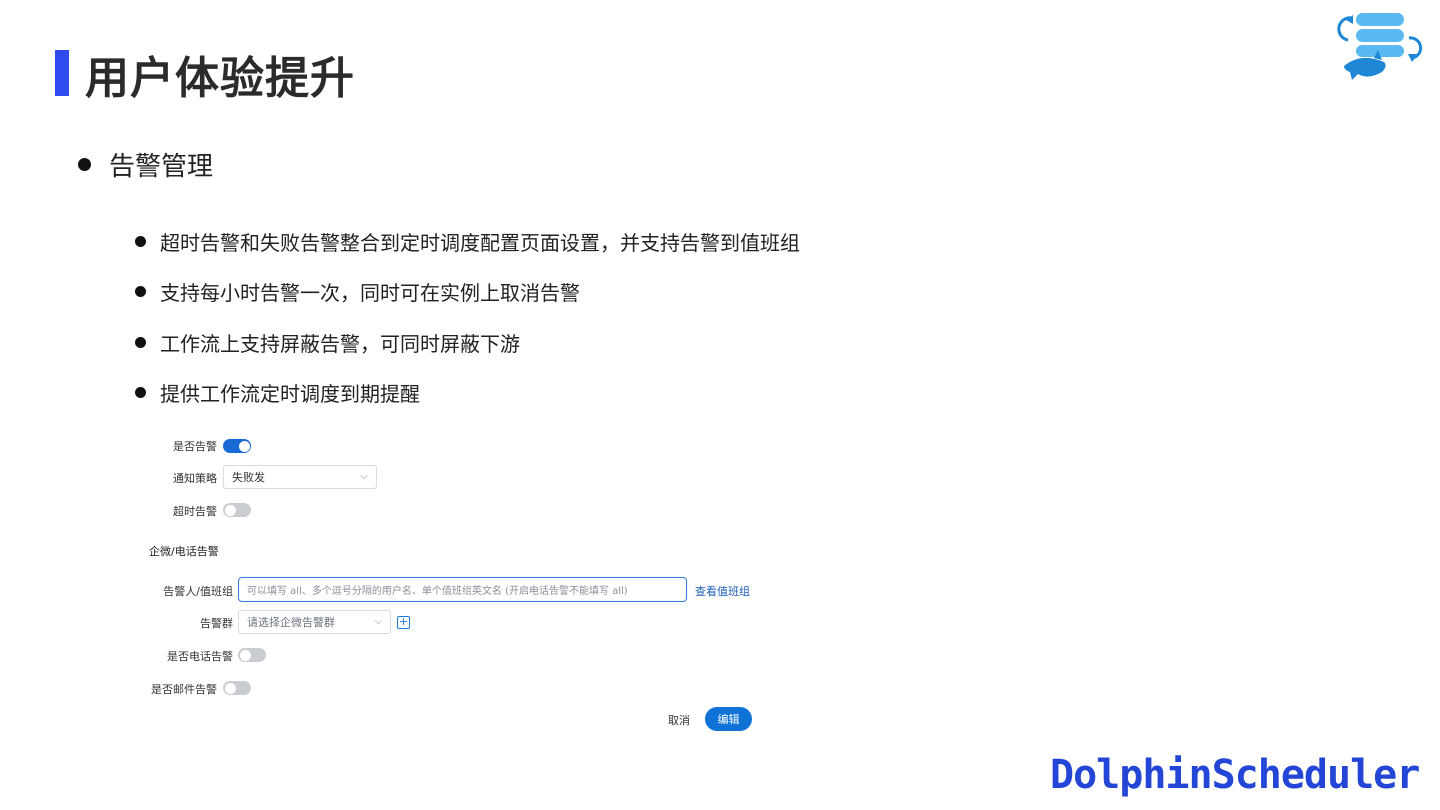  Describe the element at coordinates (728, 719) in the screenshot. I see `edit-button: 编辑` at that location.